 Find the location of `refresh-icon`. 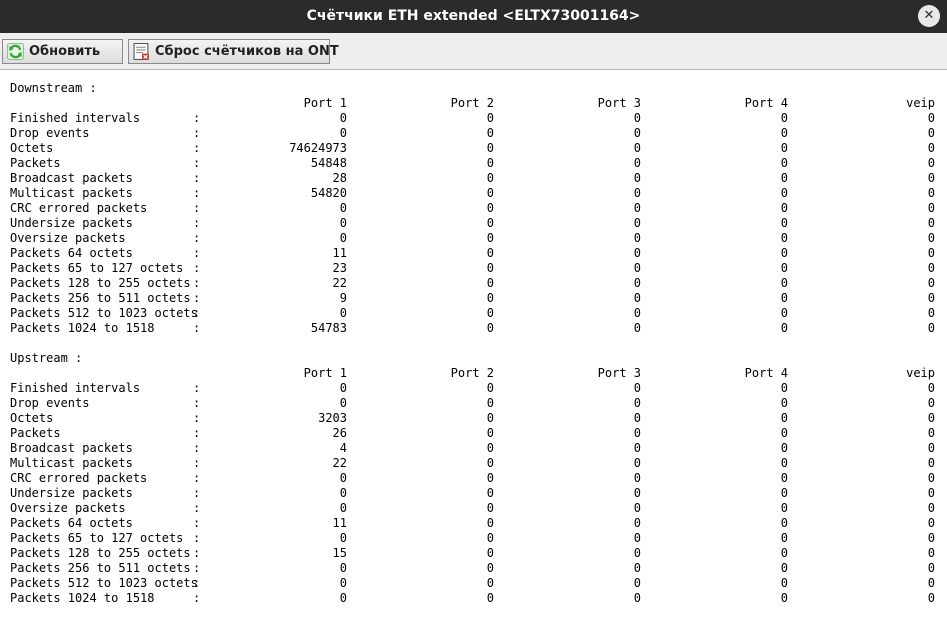

refresh-icon is located at coordinates (15, 51).